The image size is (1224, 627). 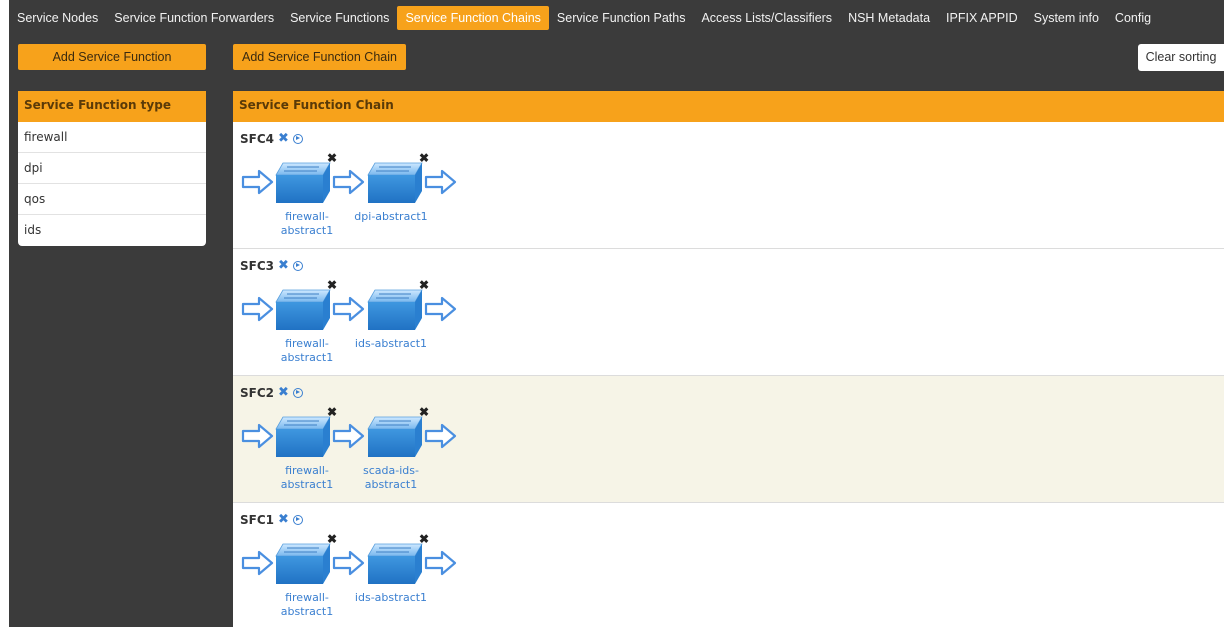 What do you see at coordinates (112, 57) in the screenshot?
I see `add-service-function-button: Add Service Function` at bounding box center [112, 57].